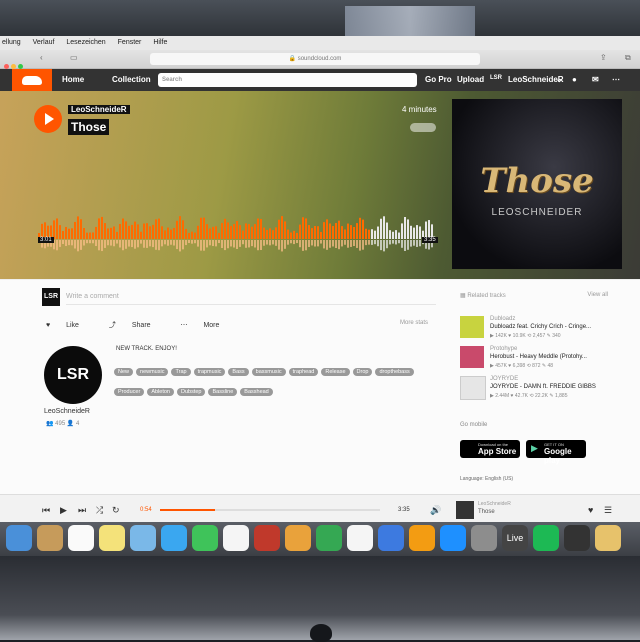 This screenshot has height=642, width=640. Describe the element at coordinates (391, 538) in the screenshot. I see `keynote-icon` at that location.